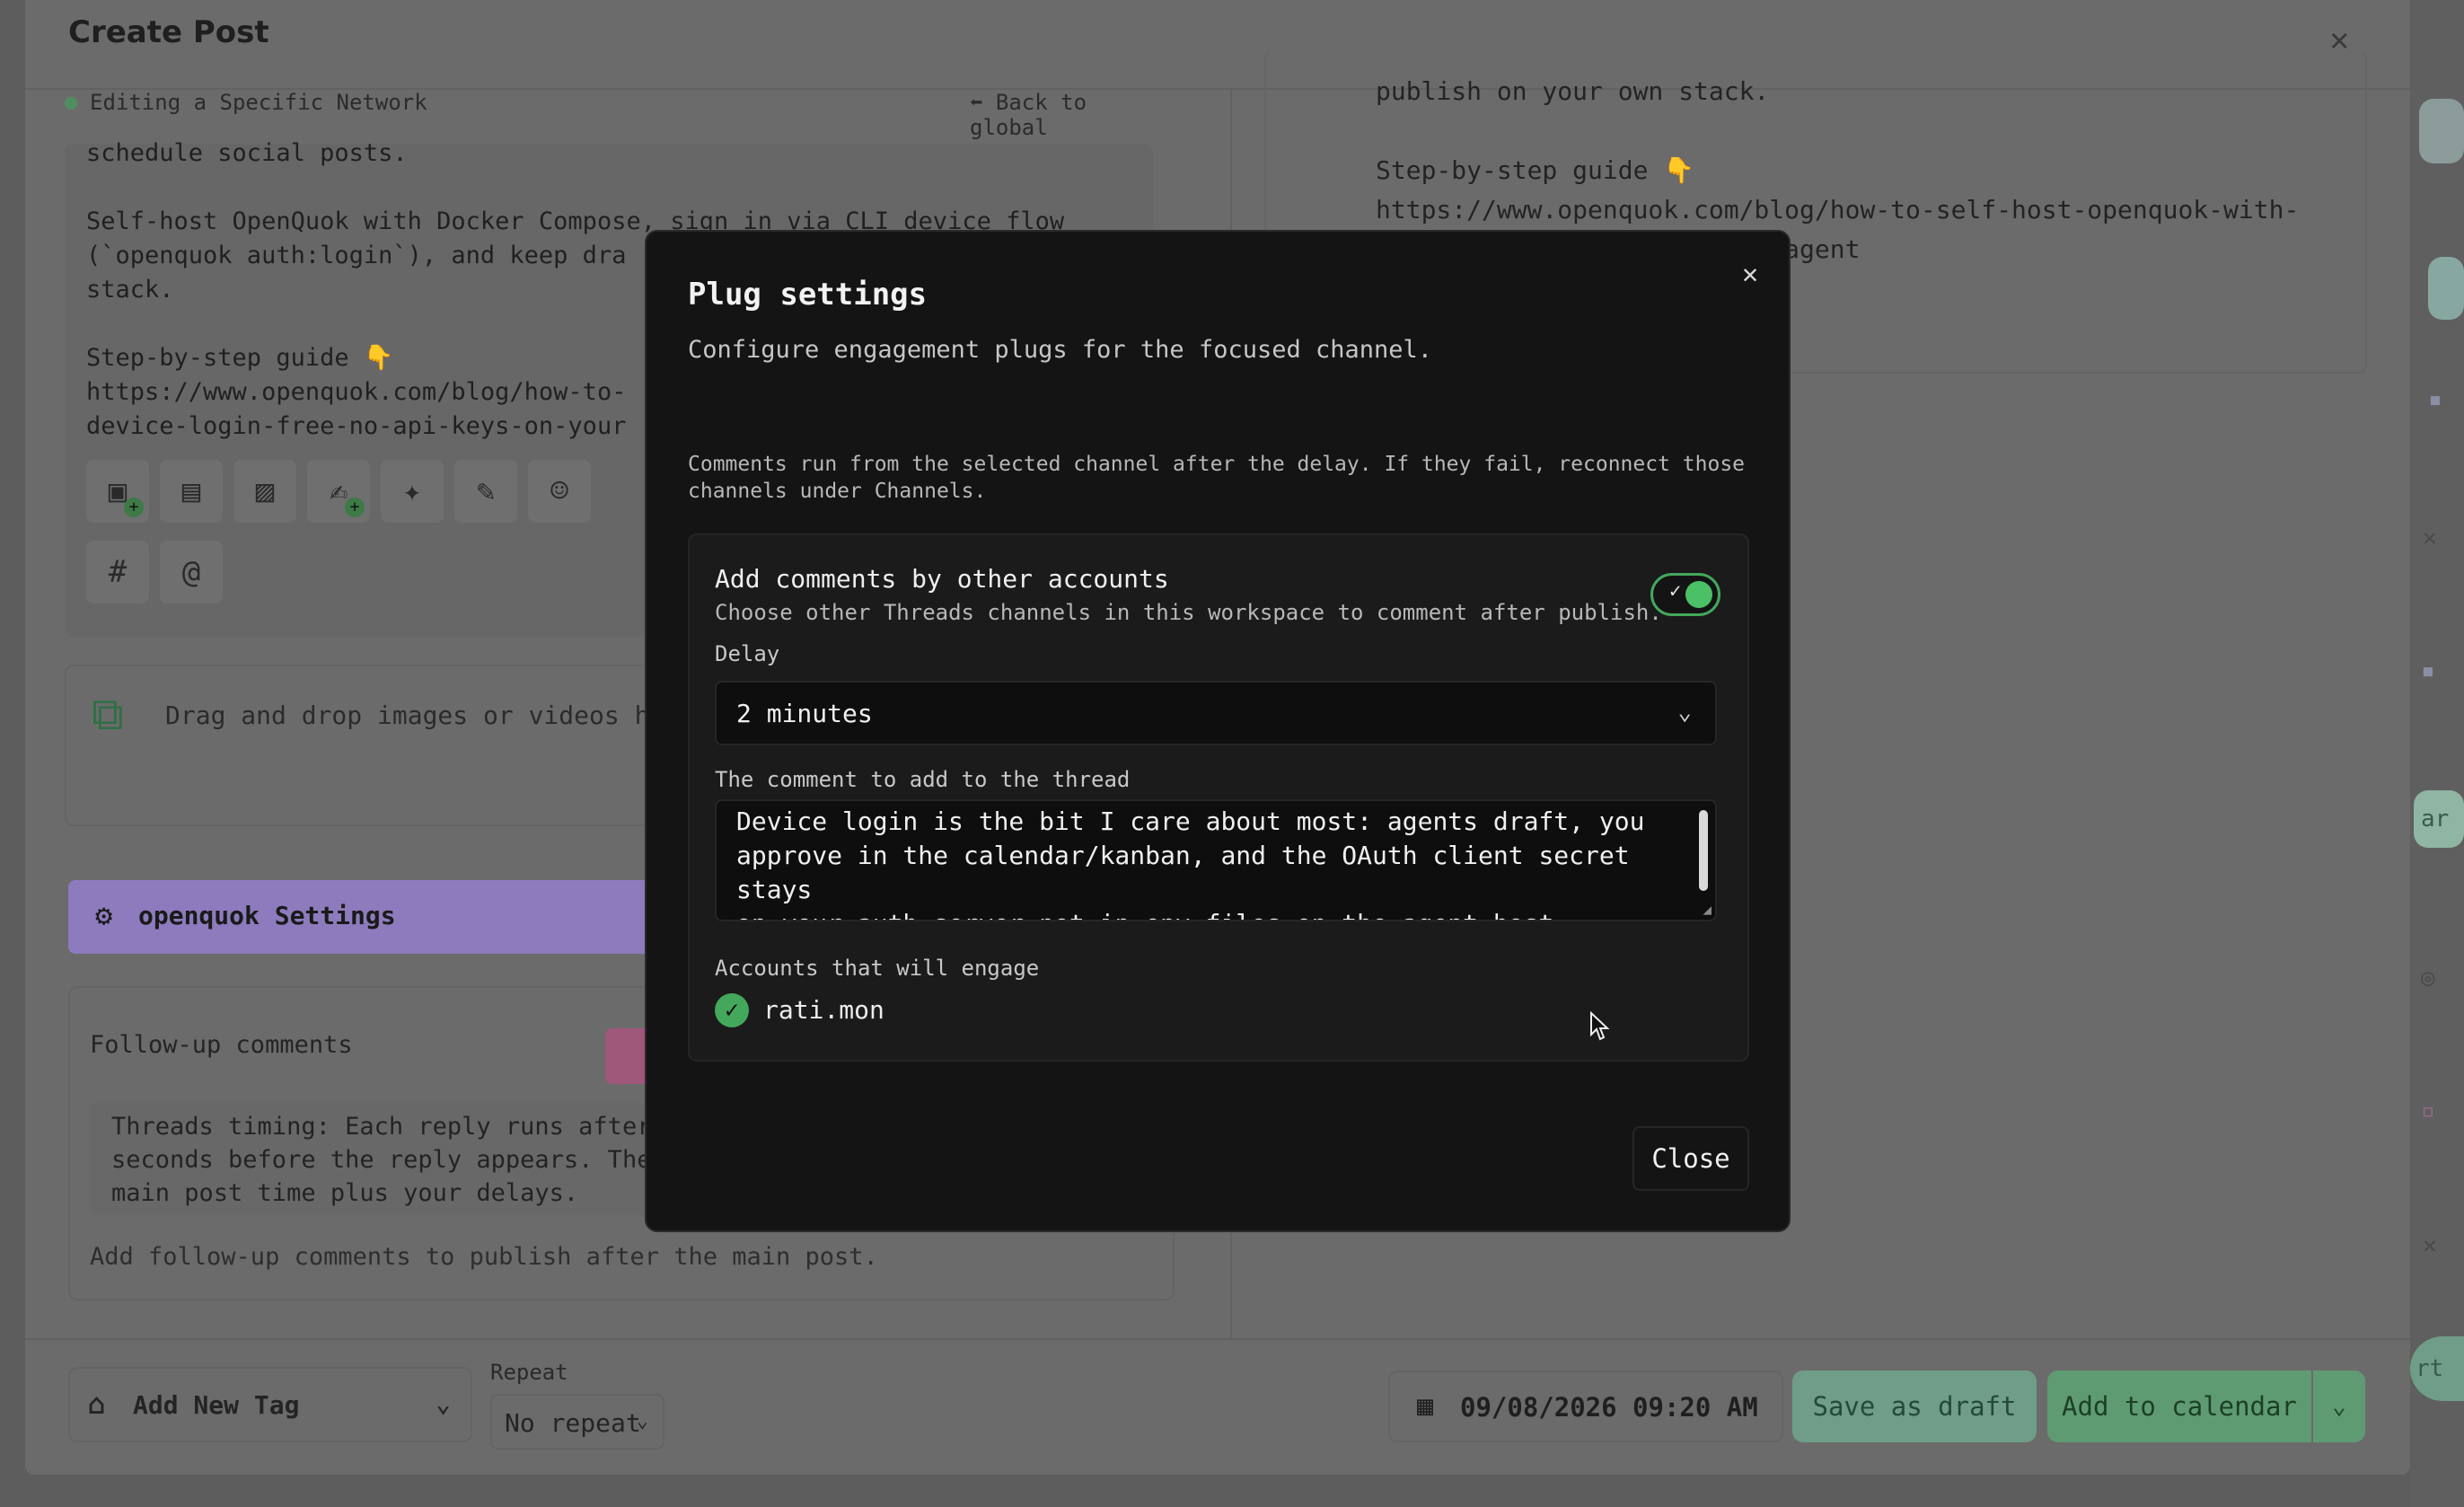  I want to click on tag-icon: ⌂, so click(97, 1404).